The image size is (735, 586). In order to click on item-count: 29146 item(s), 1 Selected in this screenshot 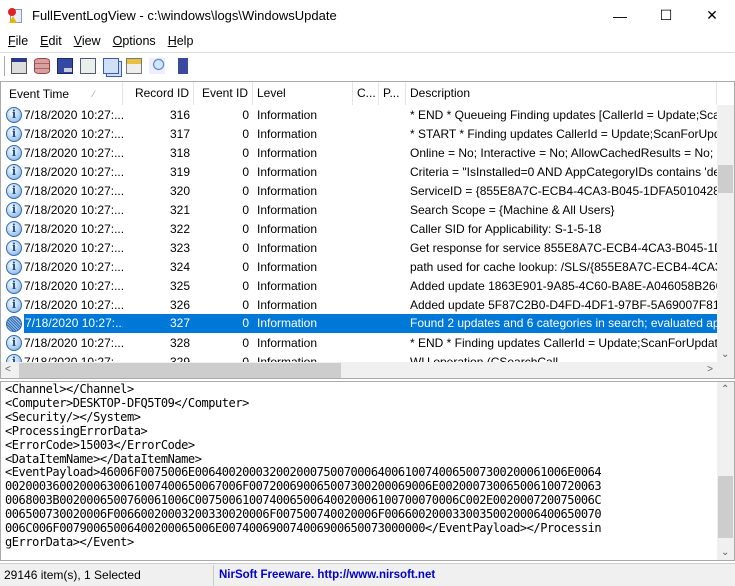, I will do `click(107, 575)`.